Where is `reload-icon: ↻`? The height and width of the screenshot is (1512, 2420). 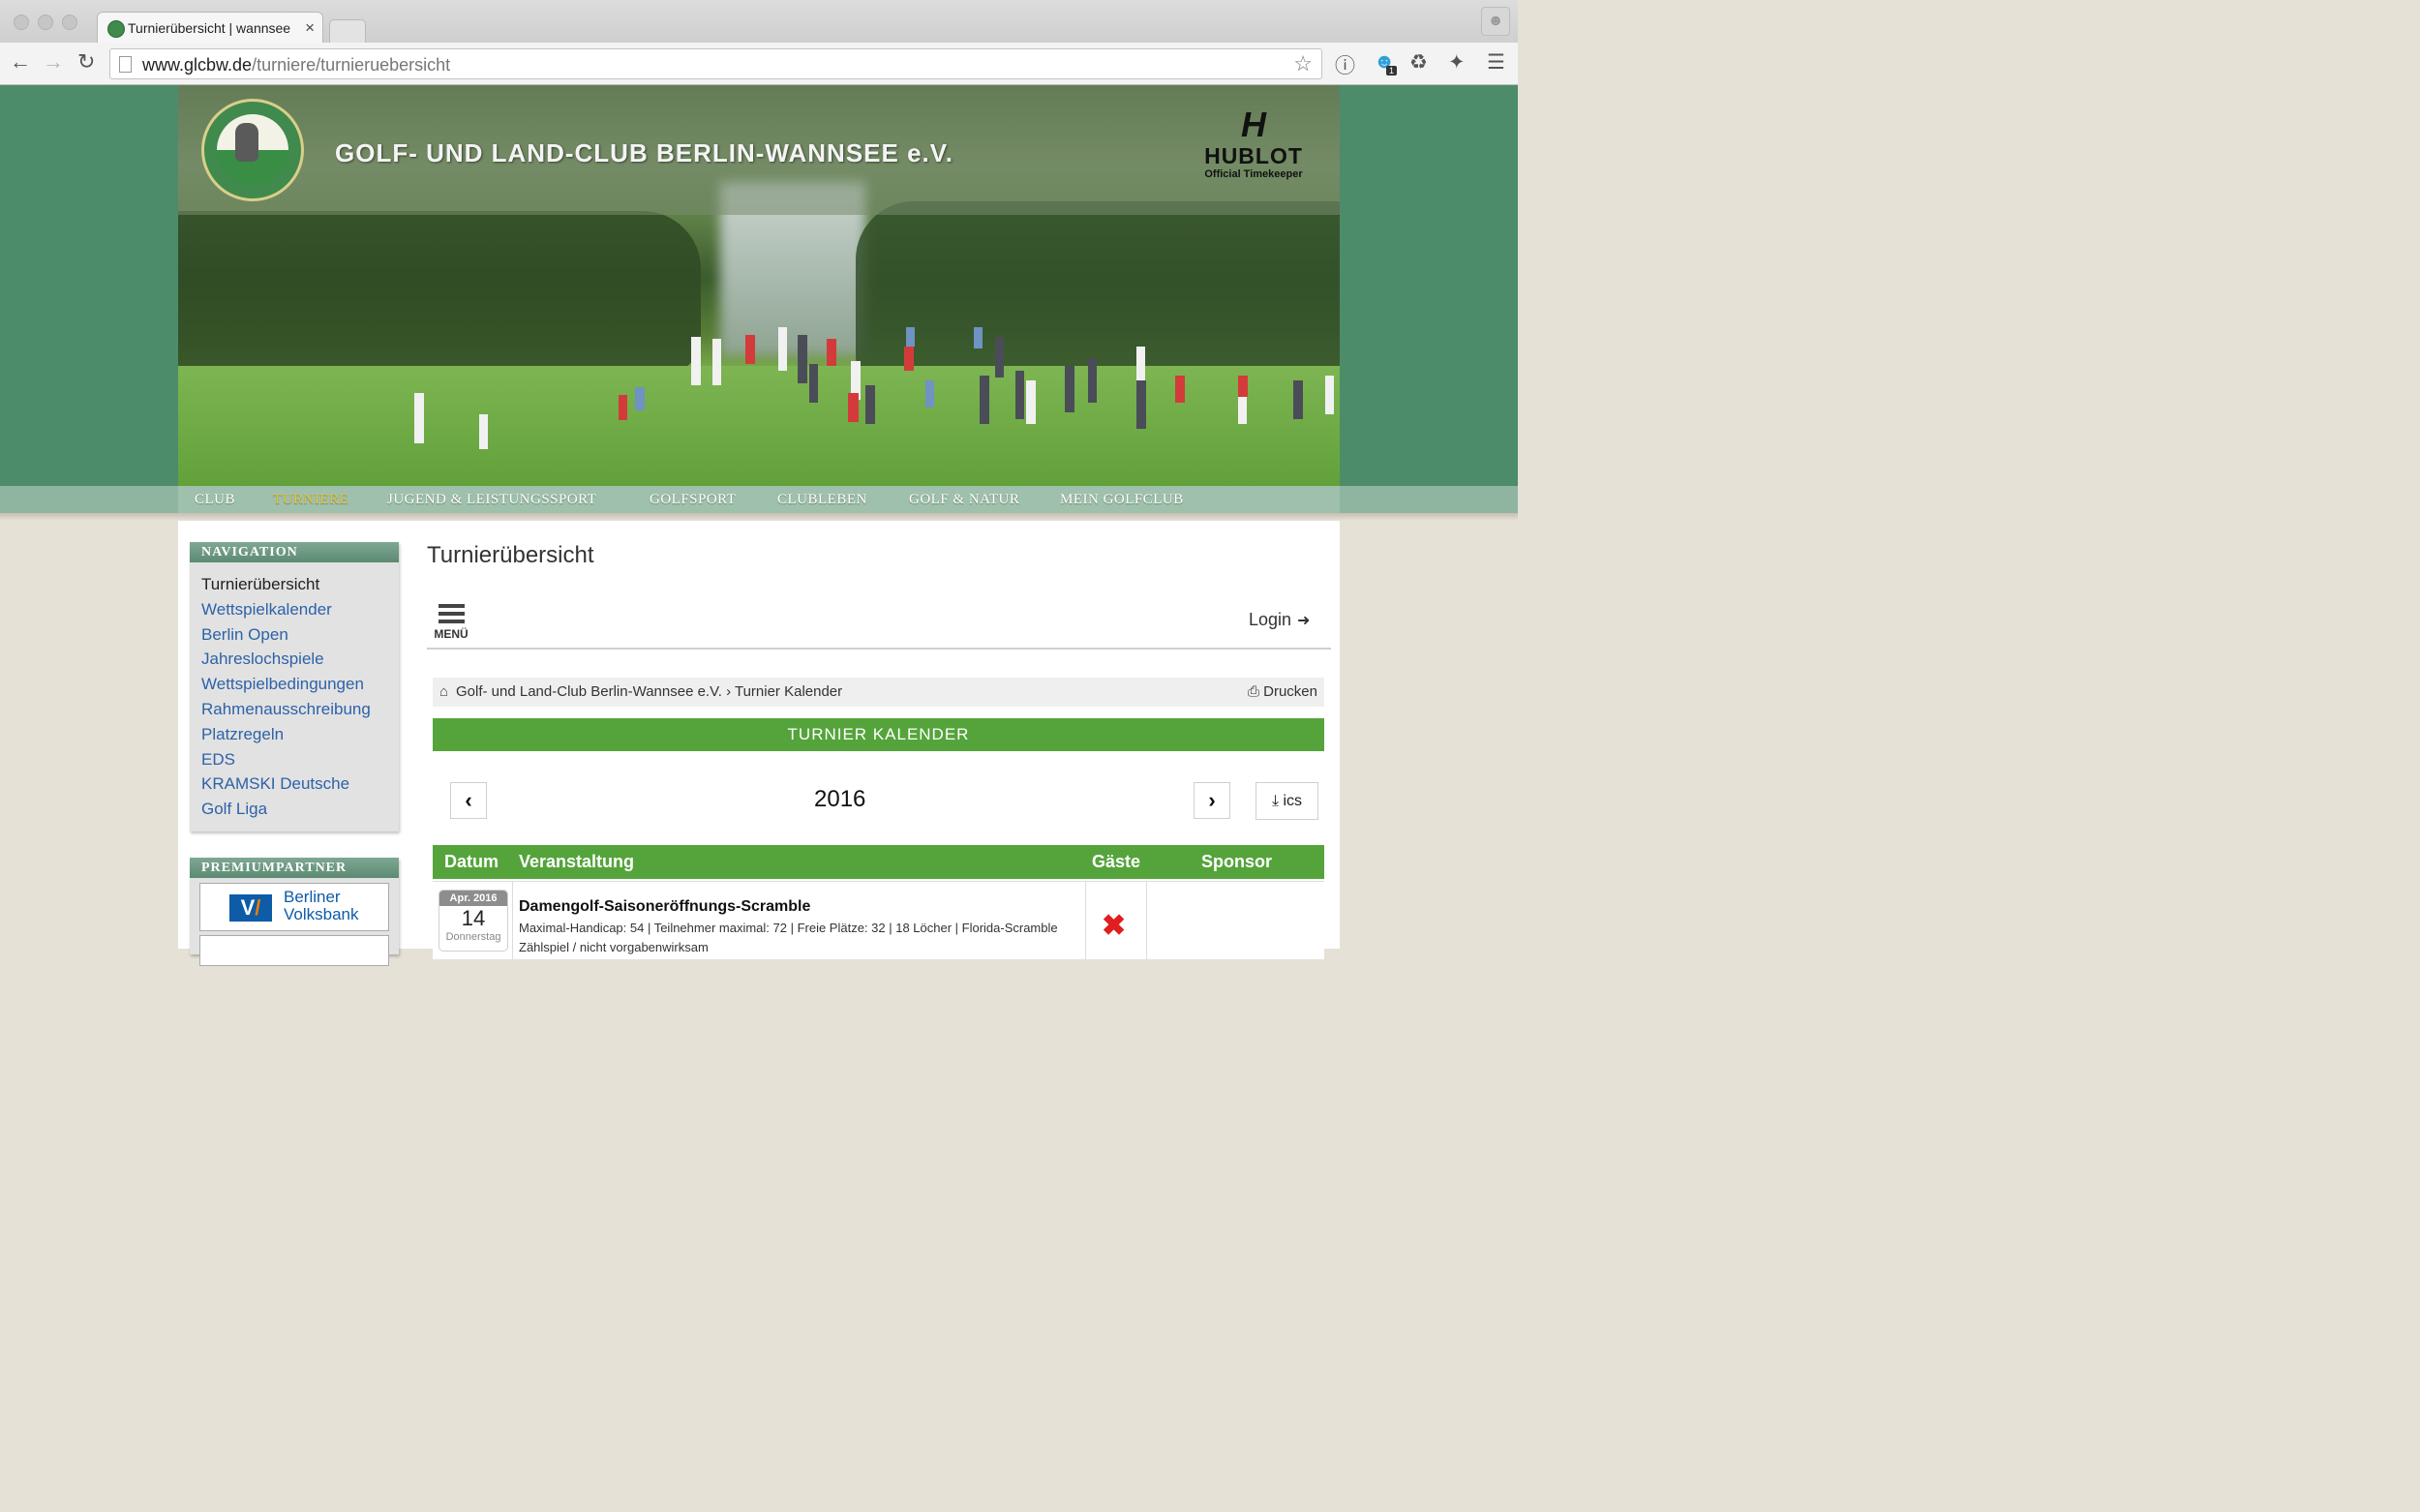 reload-icon: ↻ is located at coordinates (86, 62).